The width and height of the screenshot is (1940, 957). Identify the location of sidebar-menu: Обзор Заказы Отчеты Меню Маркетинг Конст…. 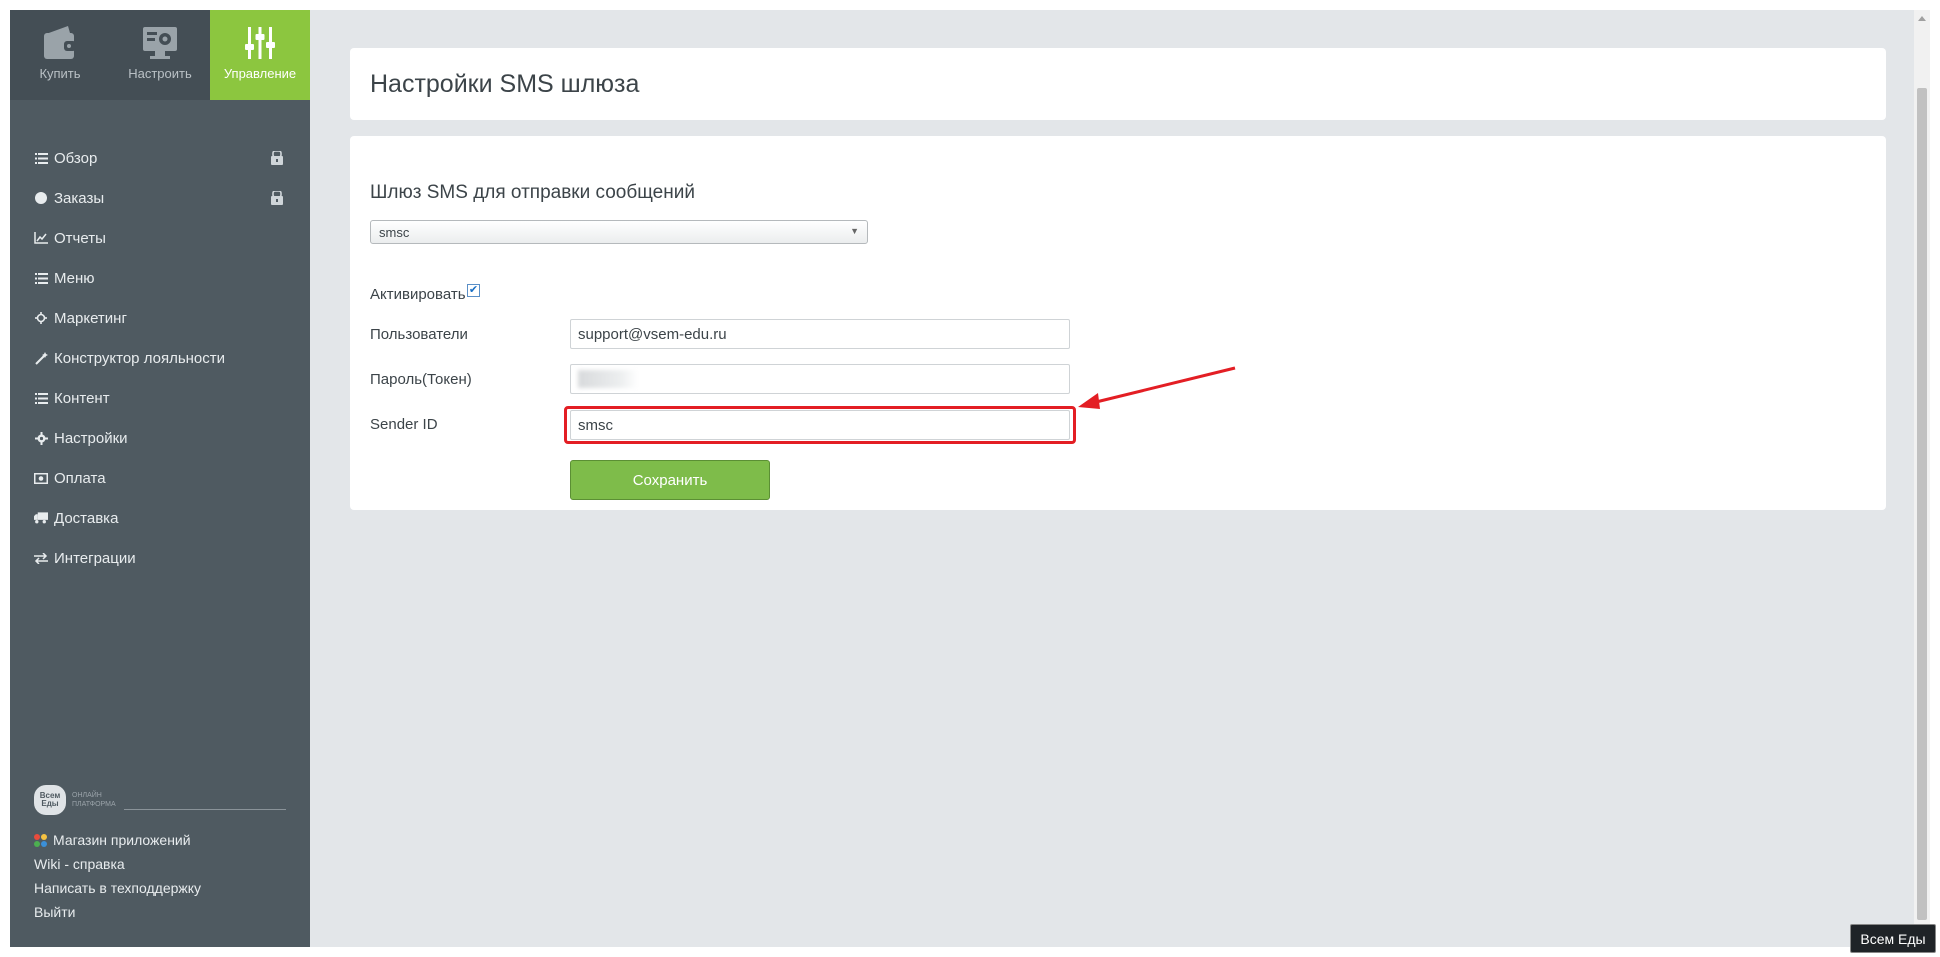
(160, 358).